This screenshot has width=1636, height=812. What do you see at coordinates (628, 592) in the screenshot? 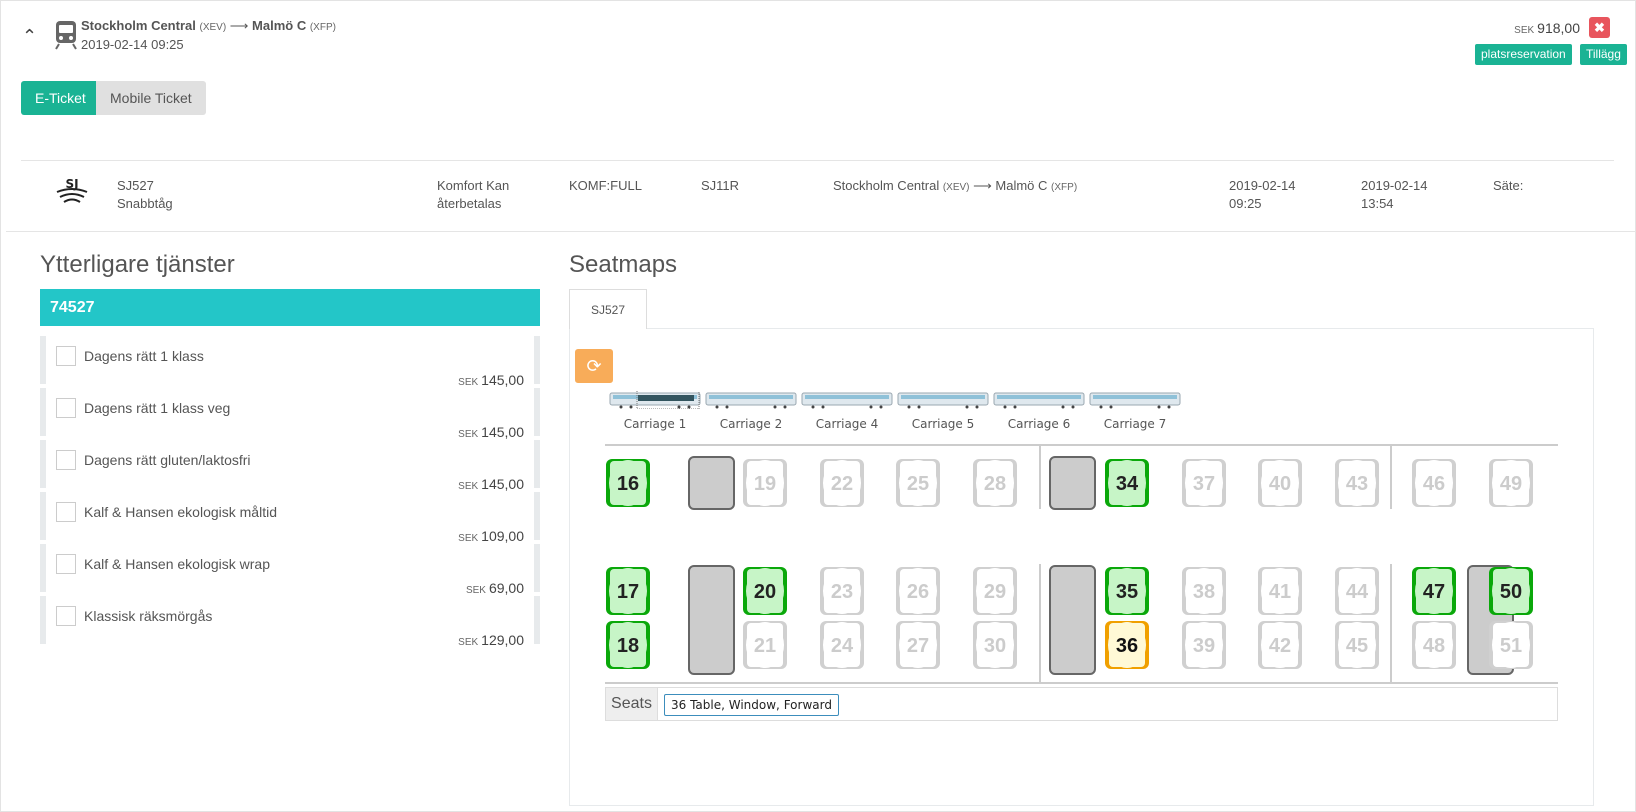
I see `seat-number: 17` at bounding box center [628, 592].